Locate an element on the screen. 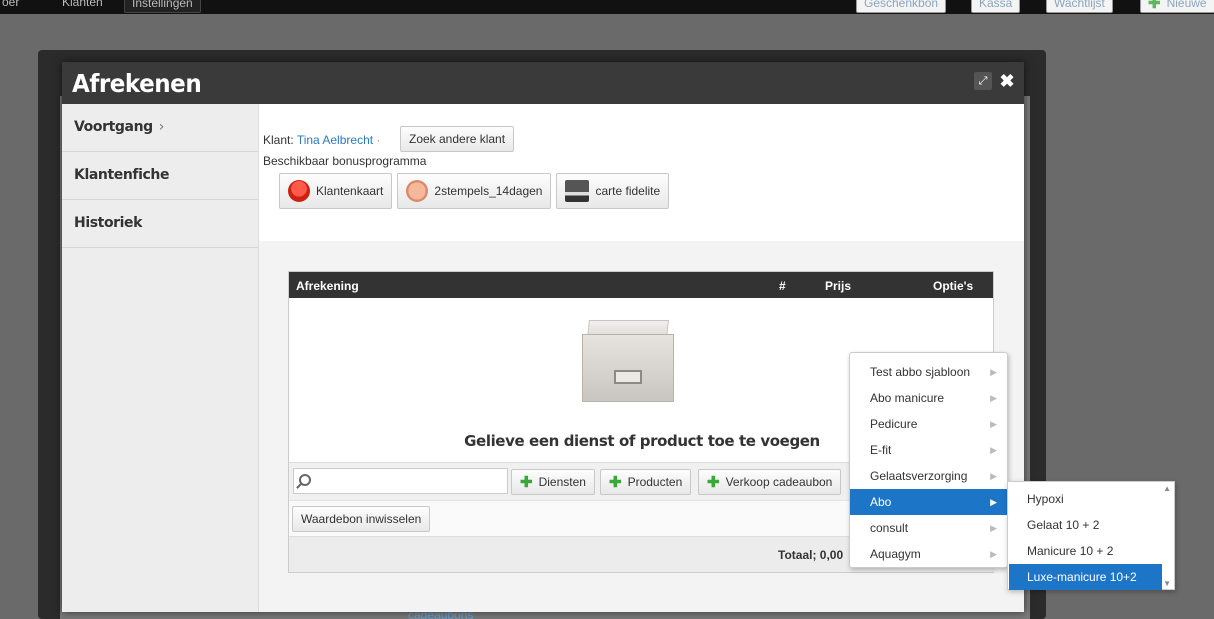 The image size is (1214, 619). menu-item-consult: consult ▶ is located at coordinates (928, 528).